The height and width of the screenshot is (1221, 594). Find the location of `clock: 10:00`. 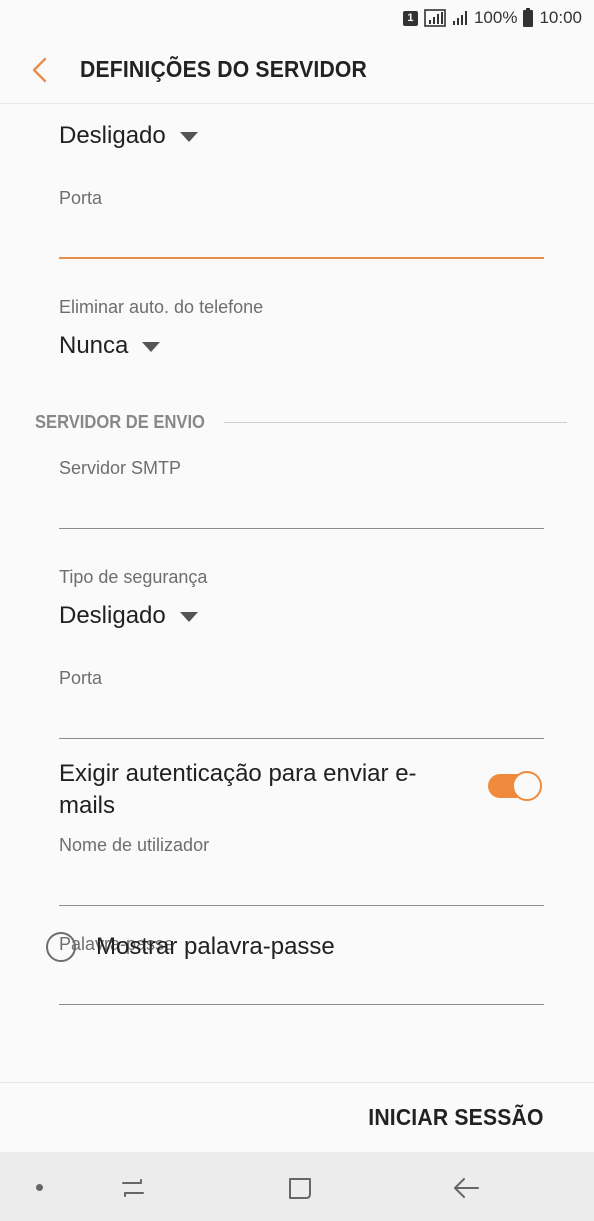

clock: 10:00 is located at coordinates (560, 17).